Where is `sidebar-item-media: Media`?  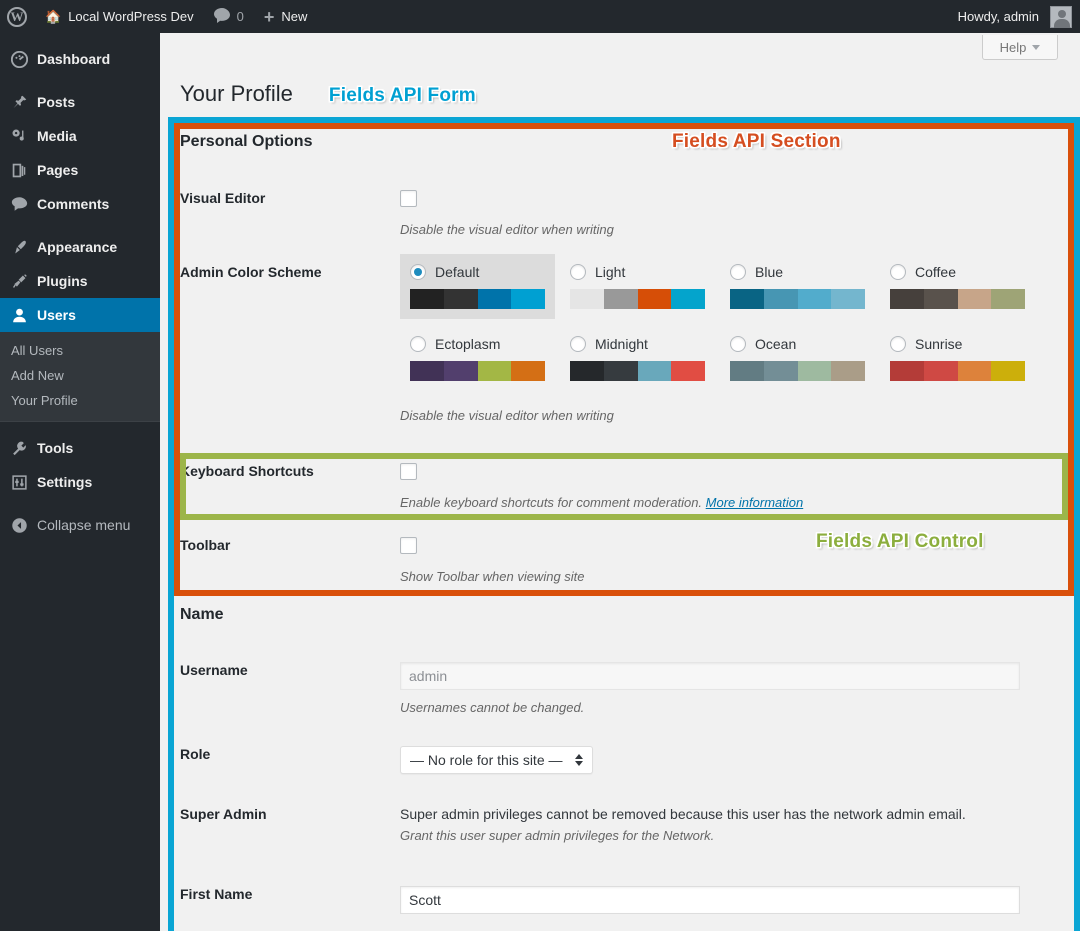
sidebar-item-media: Media is located at coordinates (80, 136).